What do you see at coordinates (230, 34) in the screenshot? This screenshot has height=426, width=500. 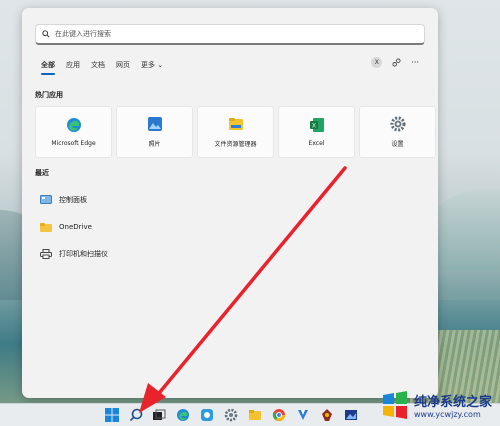 I see `search-input: 在此键入进行搜索` at bounding box center [230, 34].